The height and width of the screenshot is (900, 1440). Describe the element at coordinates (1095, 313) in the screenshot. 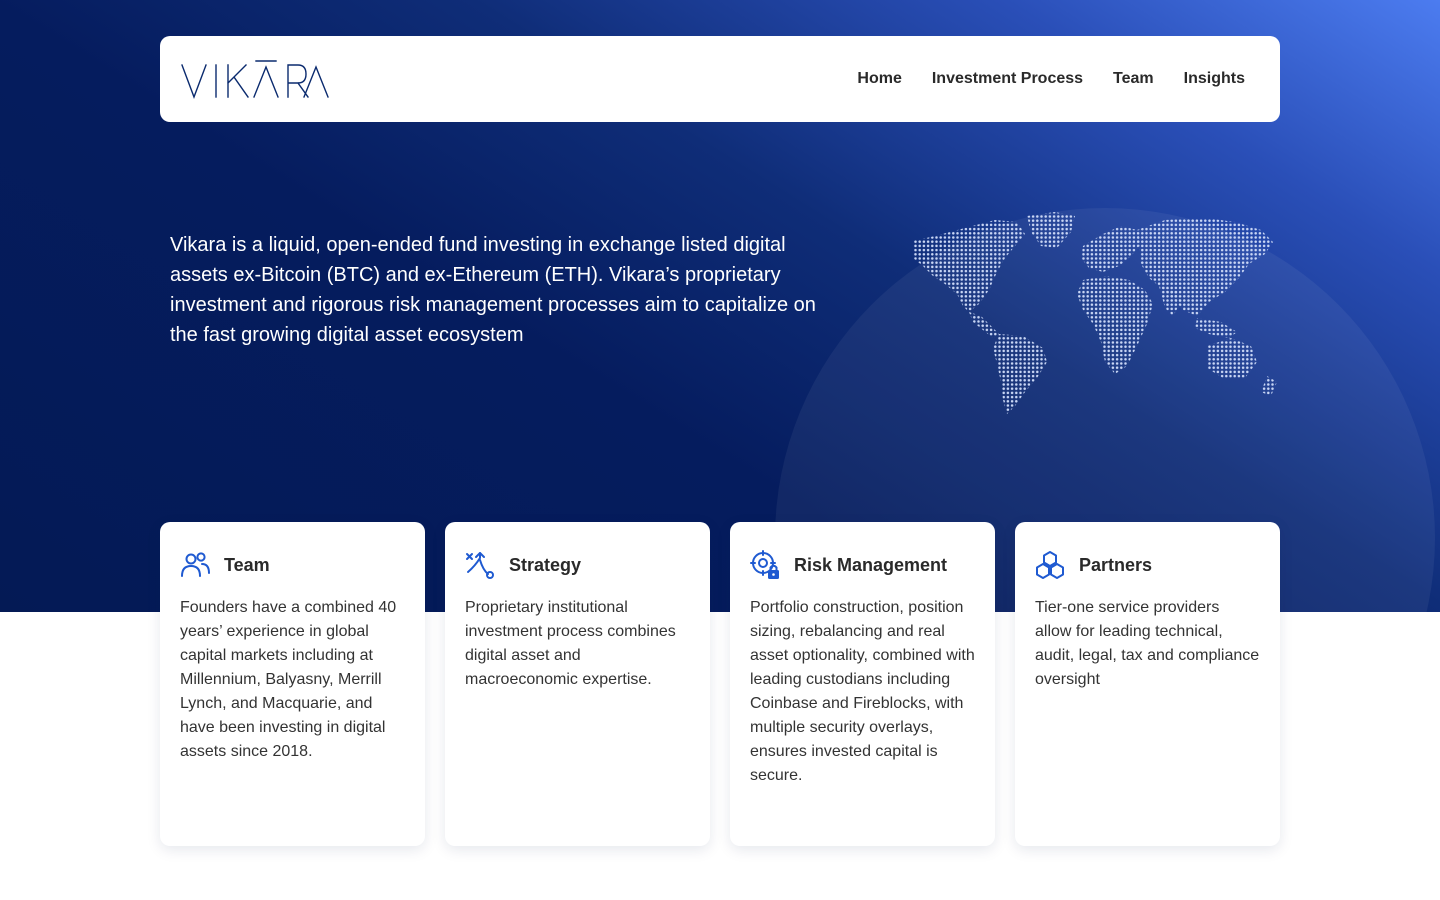

I see `world-map-icon` at that location.